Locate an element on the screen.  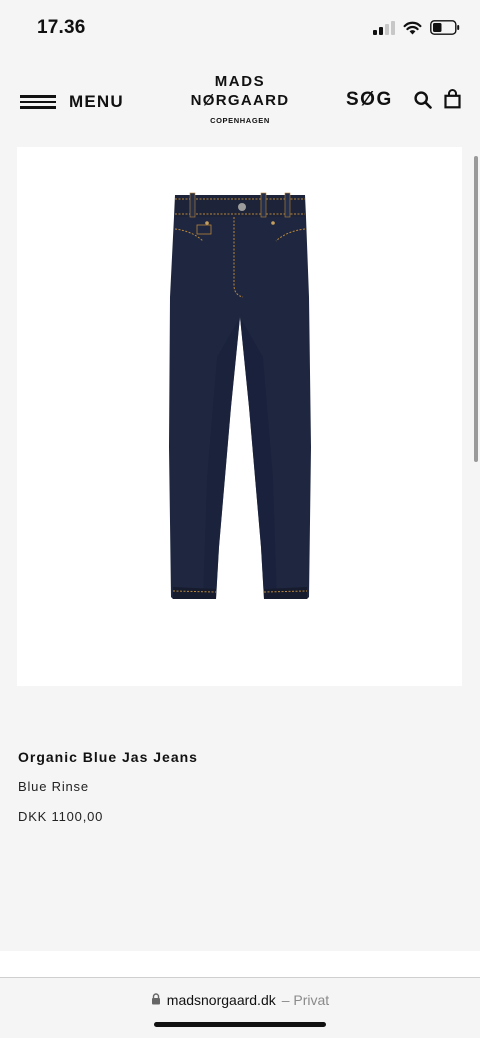
menu-label: MENU is located at coordinates (96, 101).